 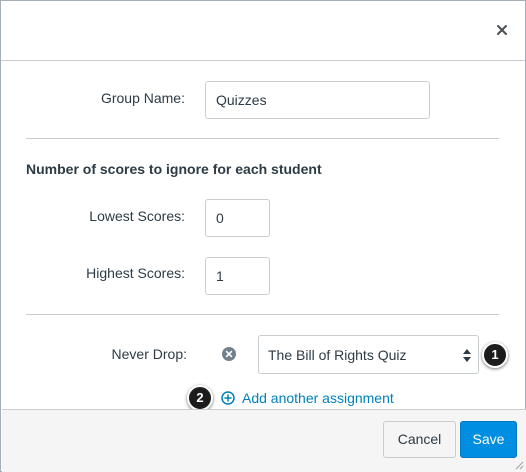 I want to click on scores-divider, so click(x=262, y=314).